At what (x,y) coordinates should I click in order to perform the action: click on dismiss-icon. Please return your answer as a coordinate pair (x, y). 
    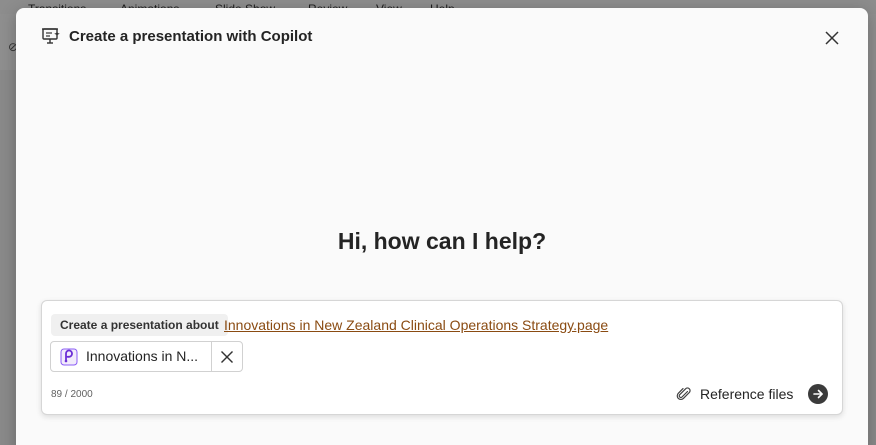
    Looking at the image, I should click on (227, 356).